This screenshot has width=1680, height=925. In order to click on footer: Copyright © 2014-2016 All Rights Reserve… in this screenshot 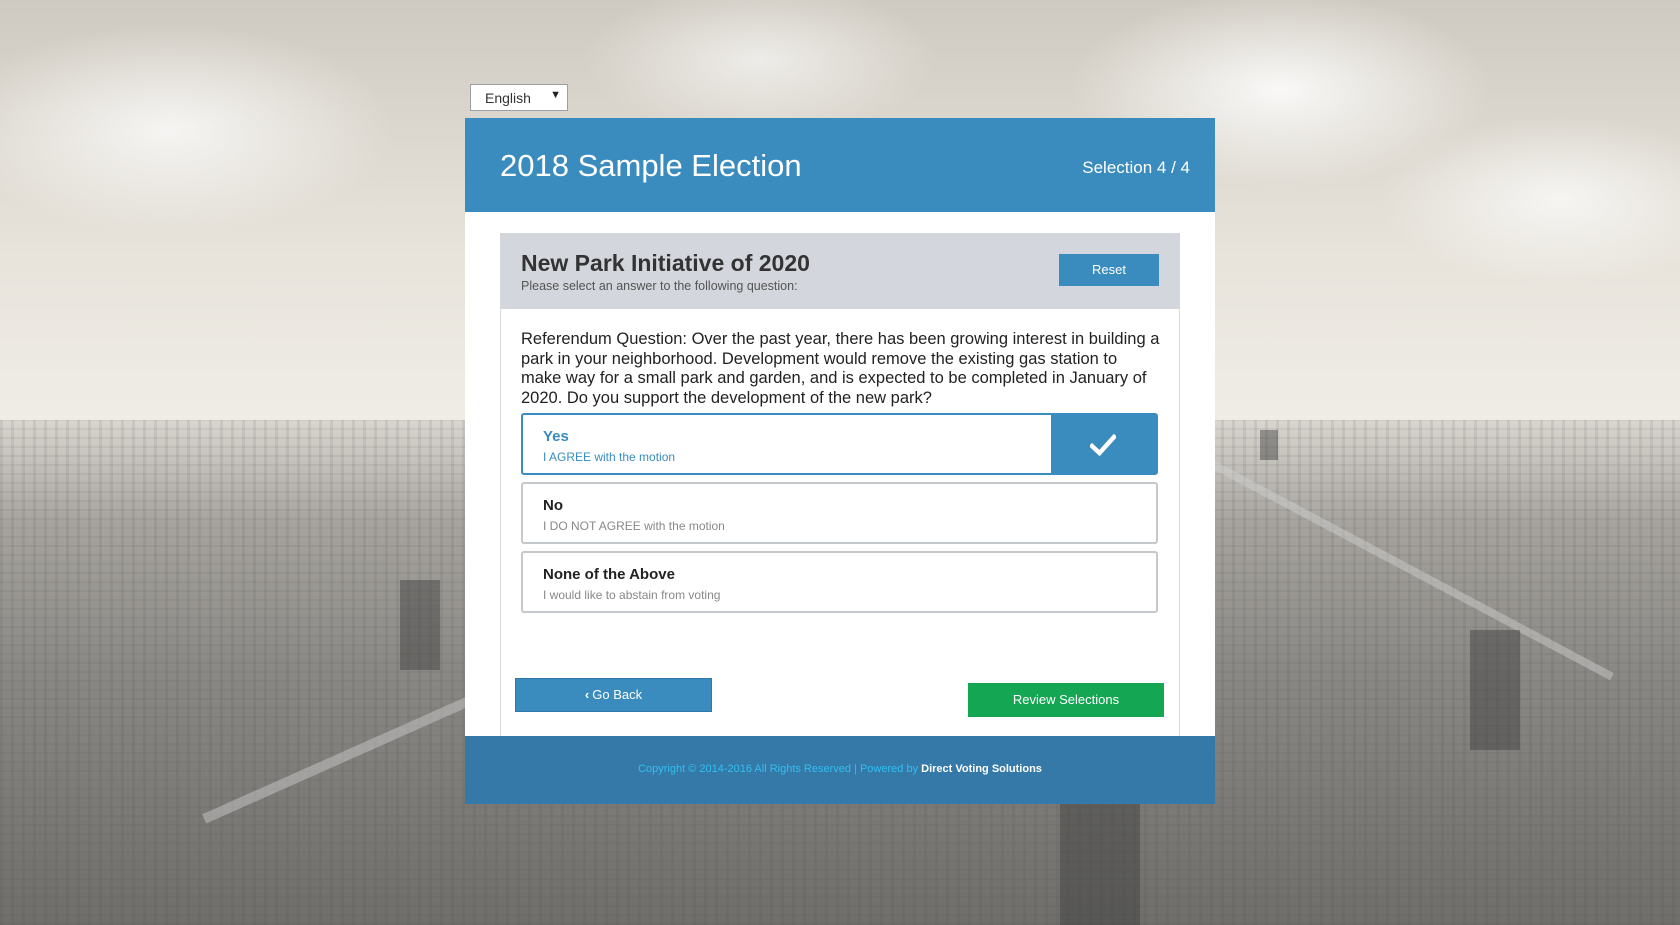, I will do `click(840, 770)`.